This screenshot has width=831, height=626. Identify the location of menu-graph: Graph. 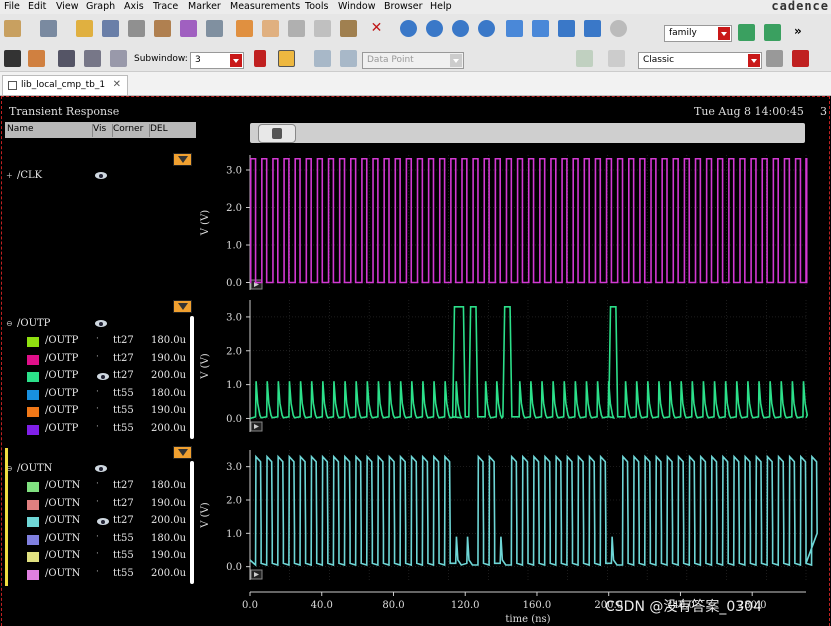
(100, 7).